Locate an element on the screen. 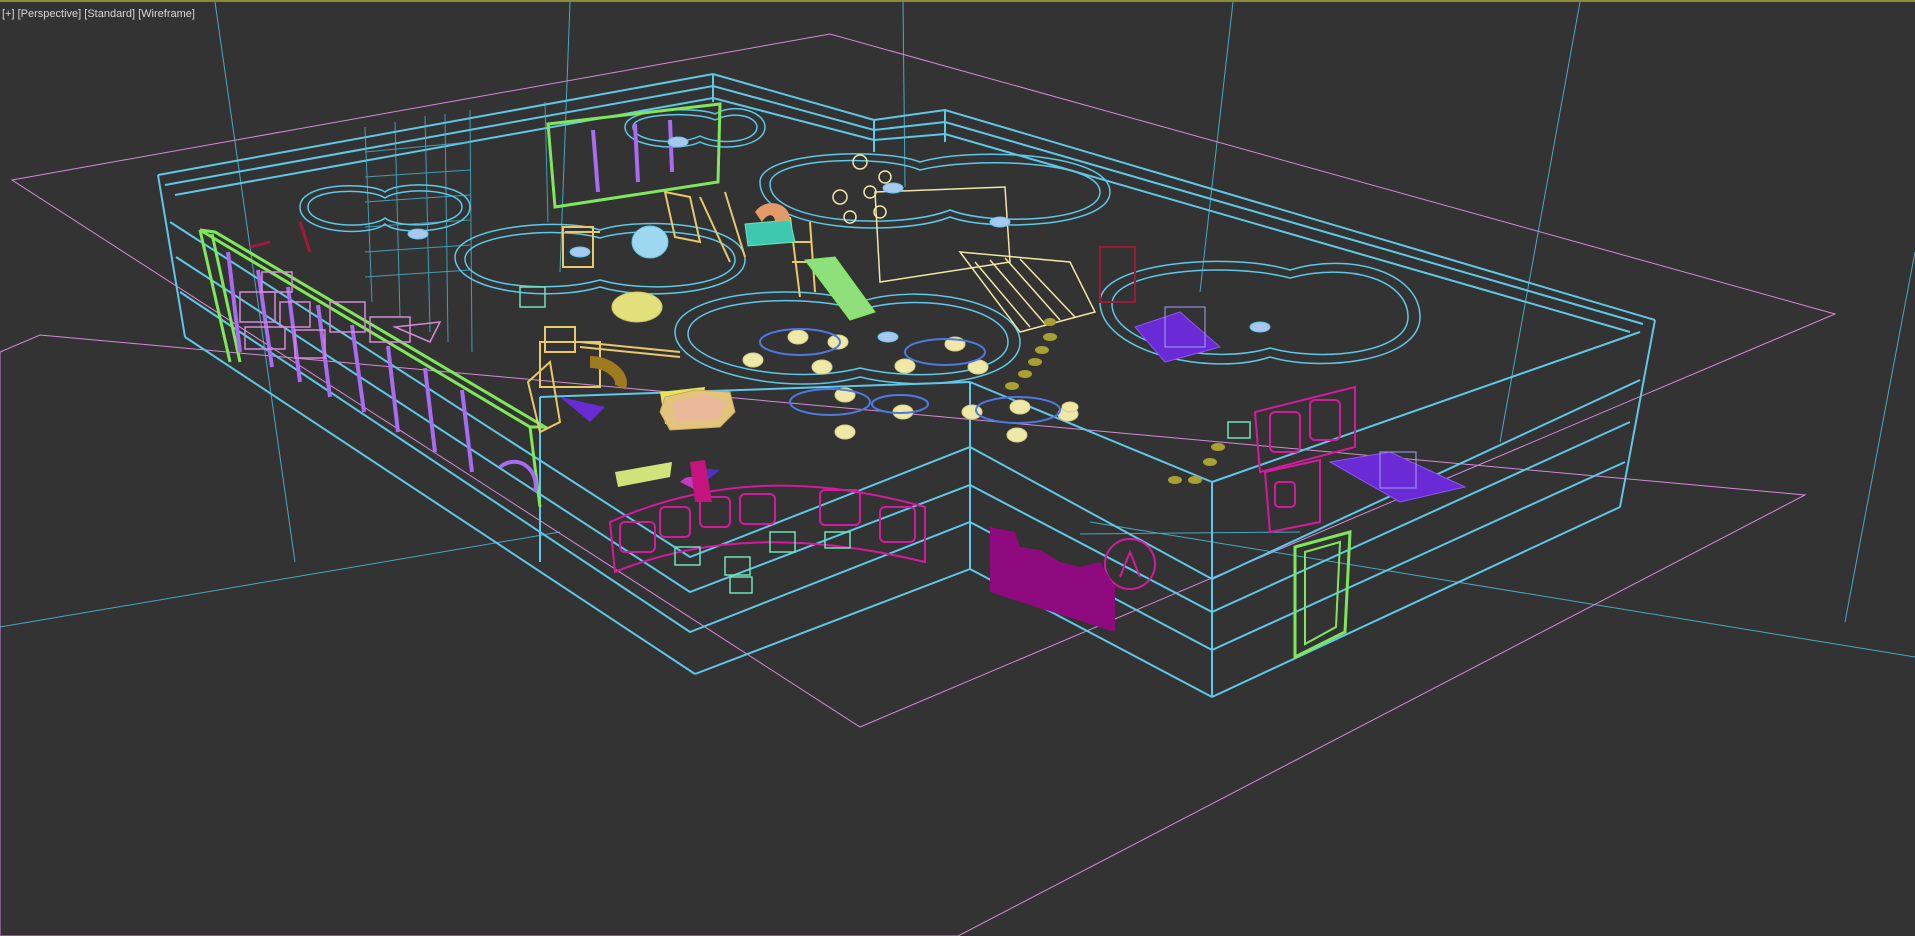 This screenshot has height=936, width=1915. viewport-menu-shading: [Standard] is located at coordinates (109, 14).